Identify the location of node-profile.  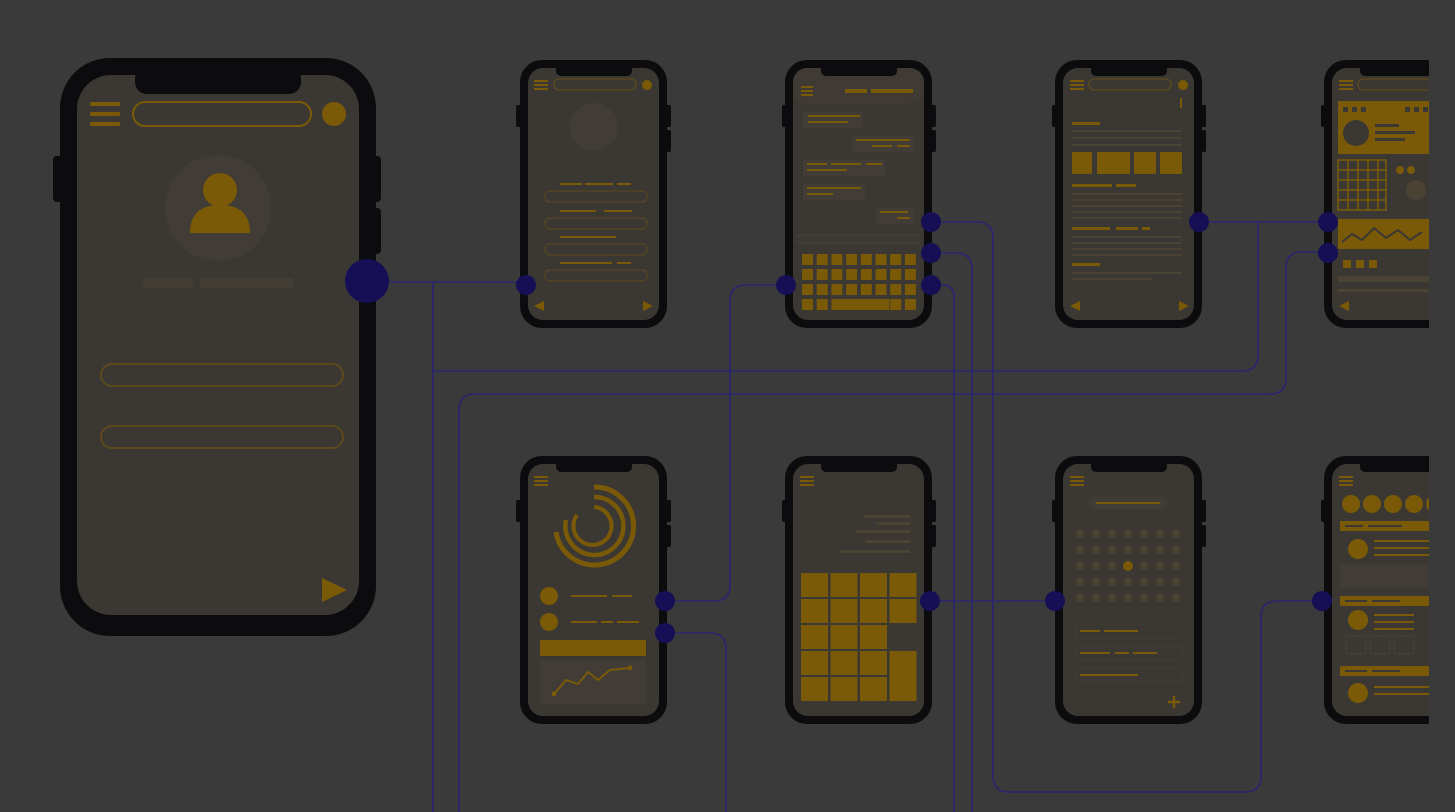
(367, 281).